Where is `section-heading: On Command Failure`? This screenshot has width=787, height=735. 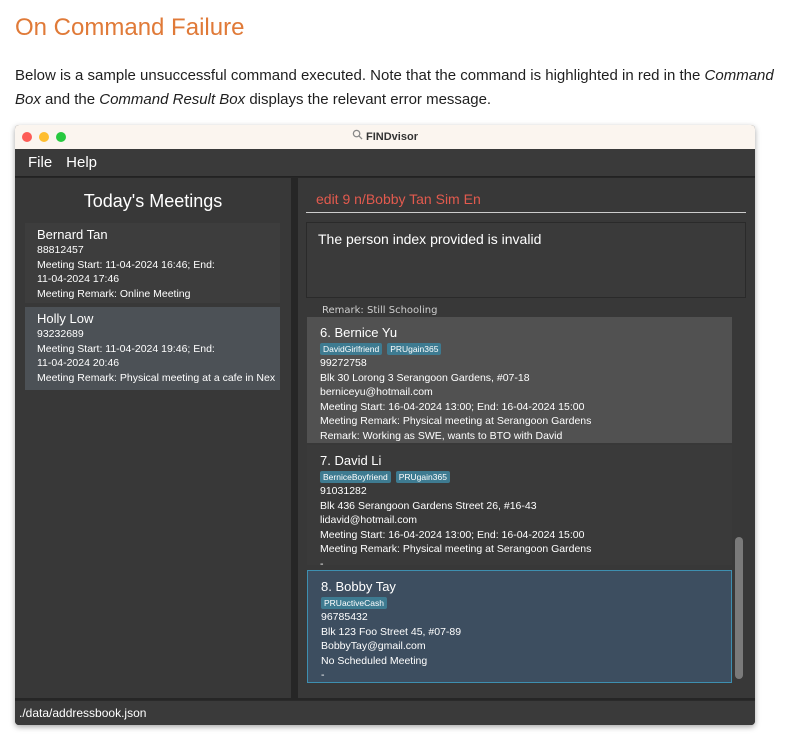 section-heading: On Command Failure is located at coordinates (130, 27).